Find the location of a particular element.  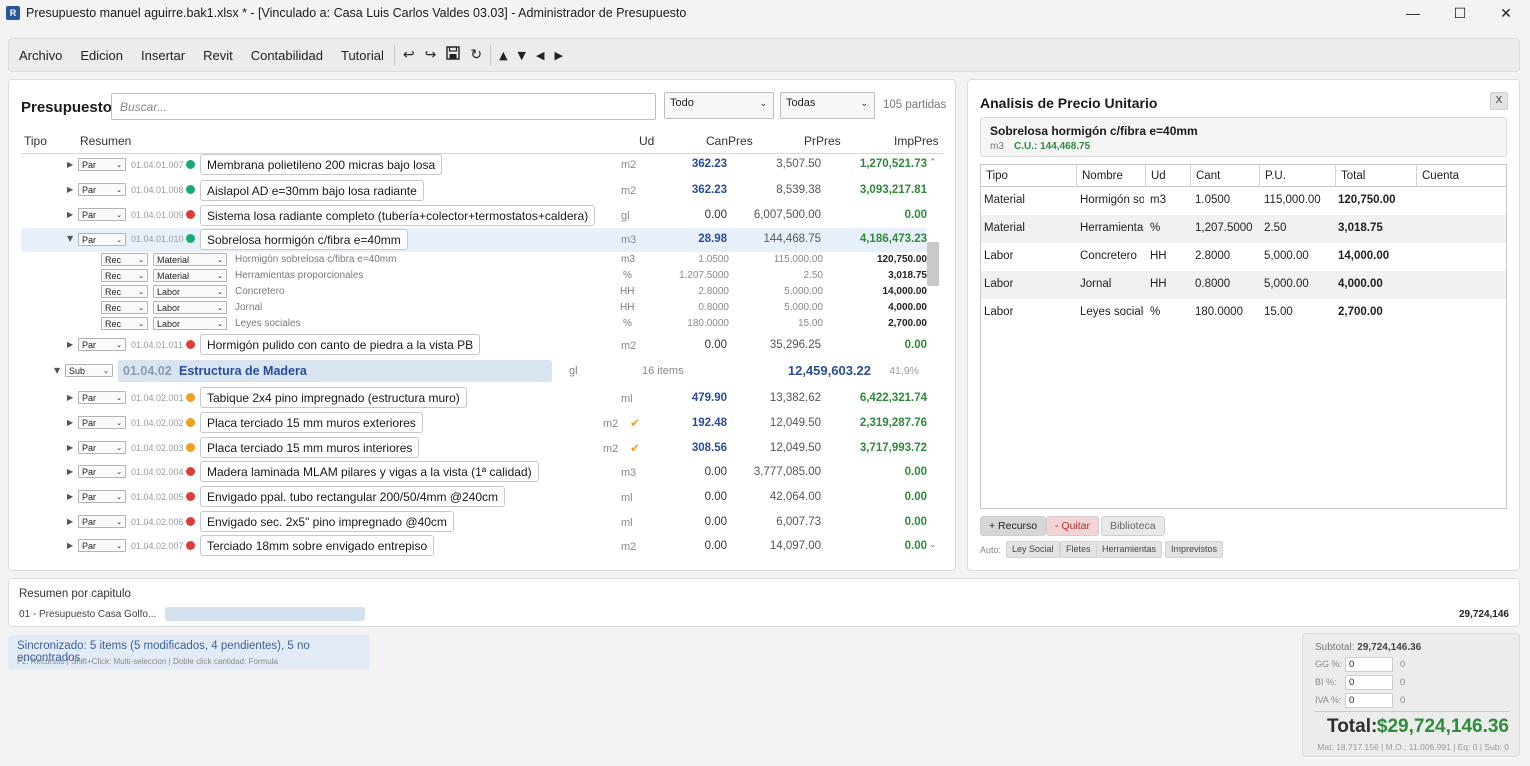

apu-cell-nombre: Leyes sociale: is located at coordinates (1112, 312).